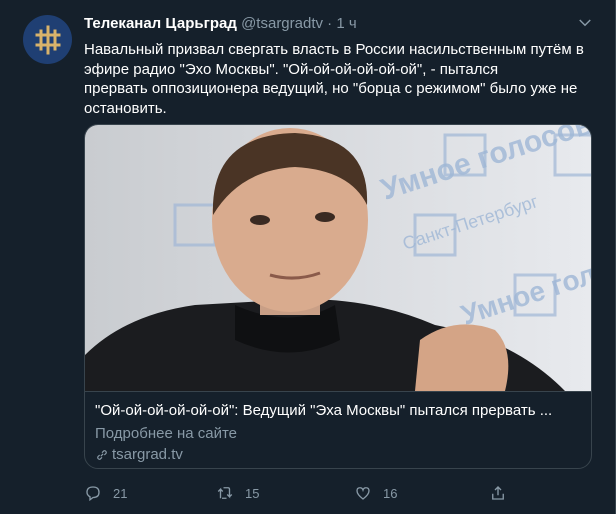  I want to click on share-button, so click(498, 493).